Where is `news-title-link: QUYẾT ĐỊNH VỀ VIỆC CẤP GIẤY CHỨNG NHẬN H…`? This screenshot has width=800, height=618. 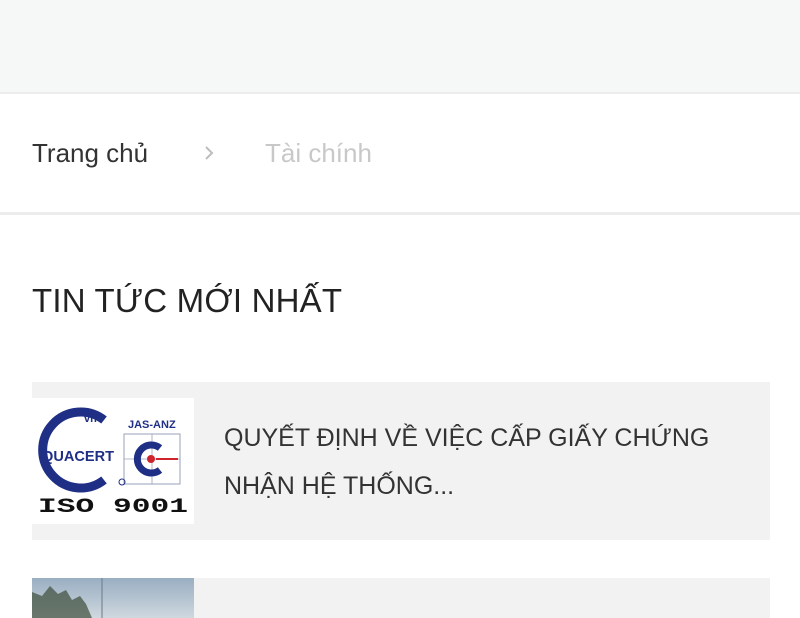
news-title-link: QUYẾT ĐỊNH VỀ VIỆC CẤP GIẤY CHỨNG NHẬN H… is located at coordinates (484, 462).